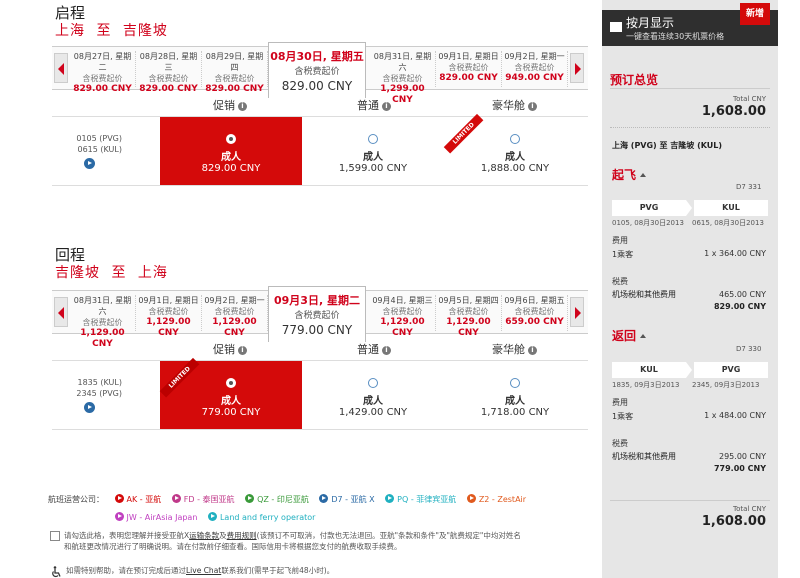  I want to click on date-cell: 09月2日, 星期一 含税费起价 1,129.00 CNY, so click(235, 316).